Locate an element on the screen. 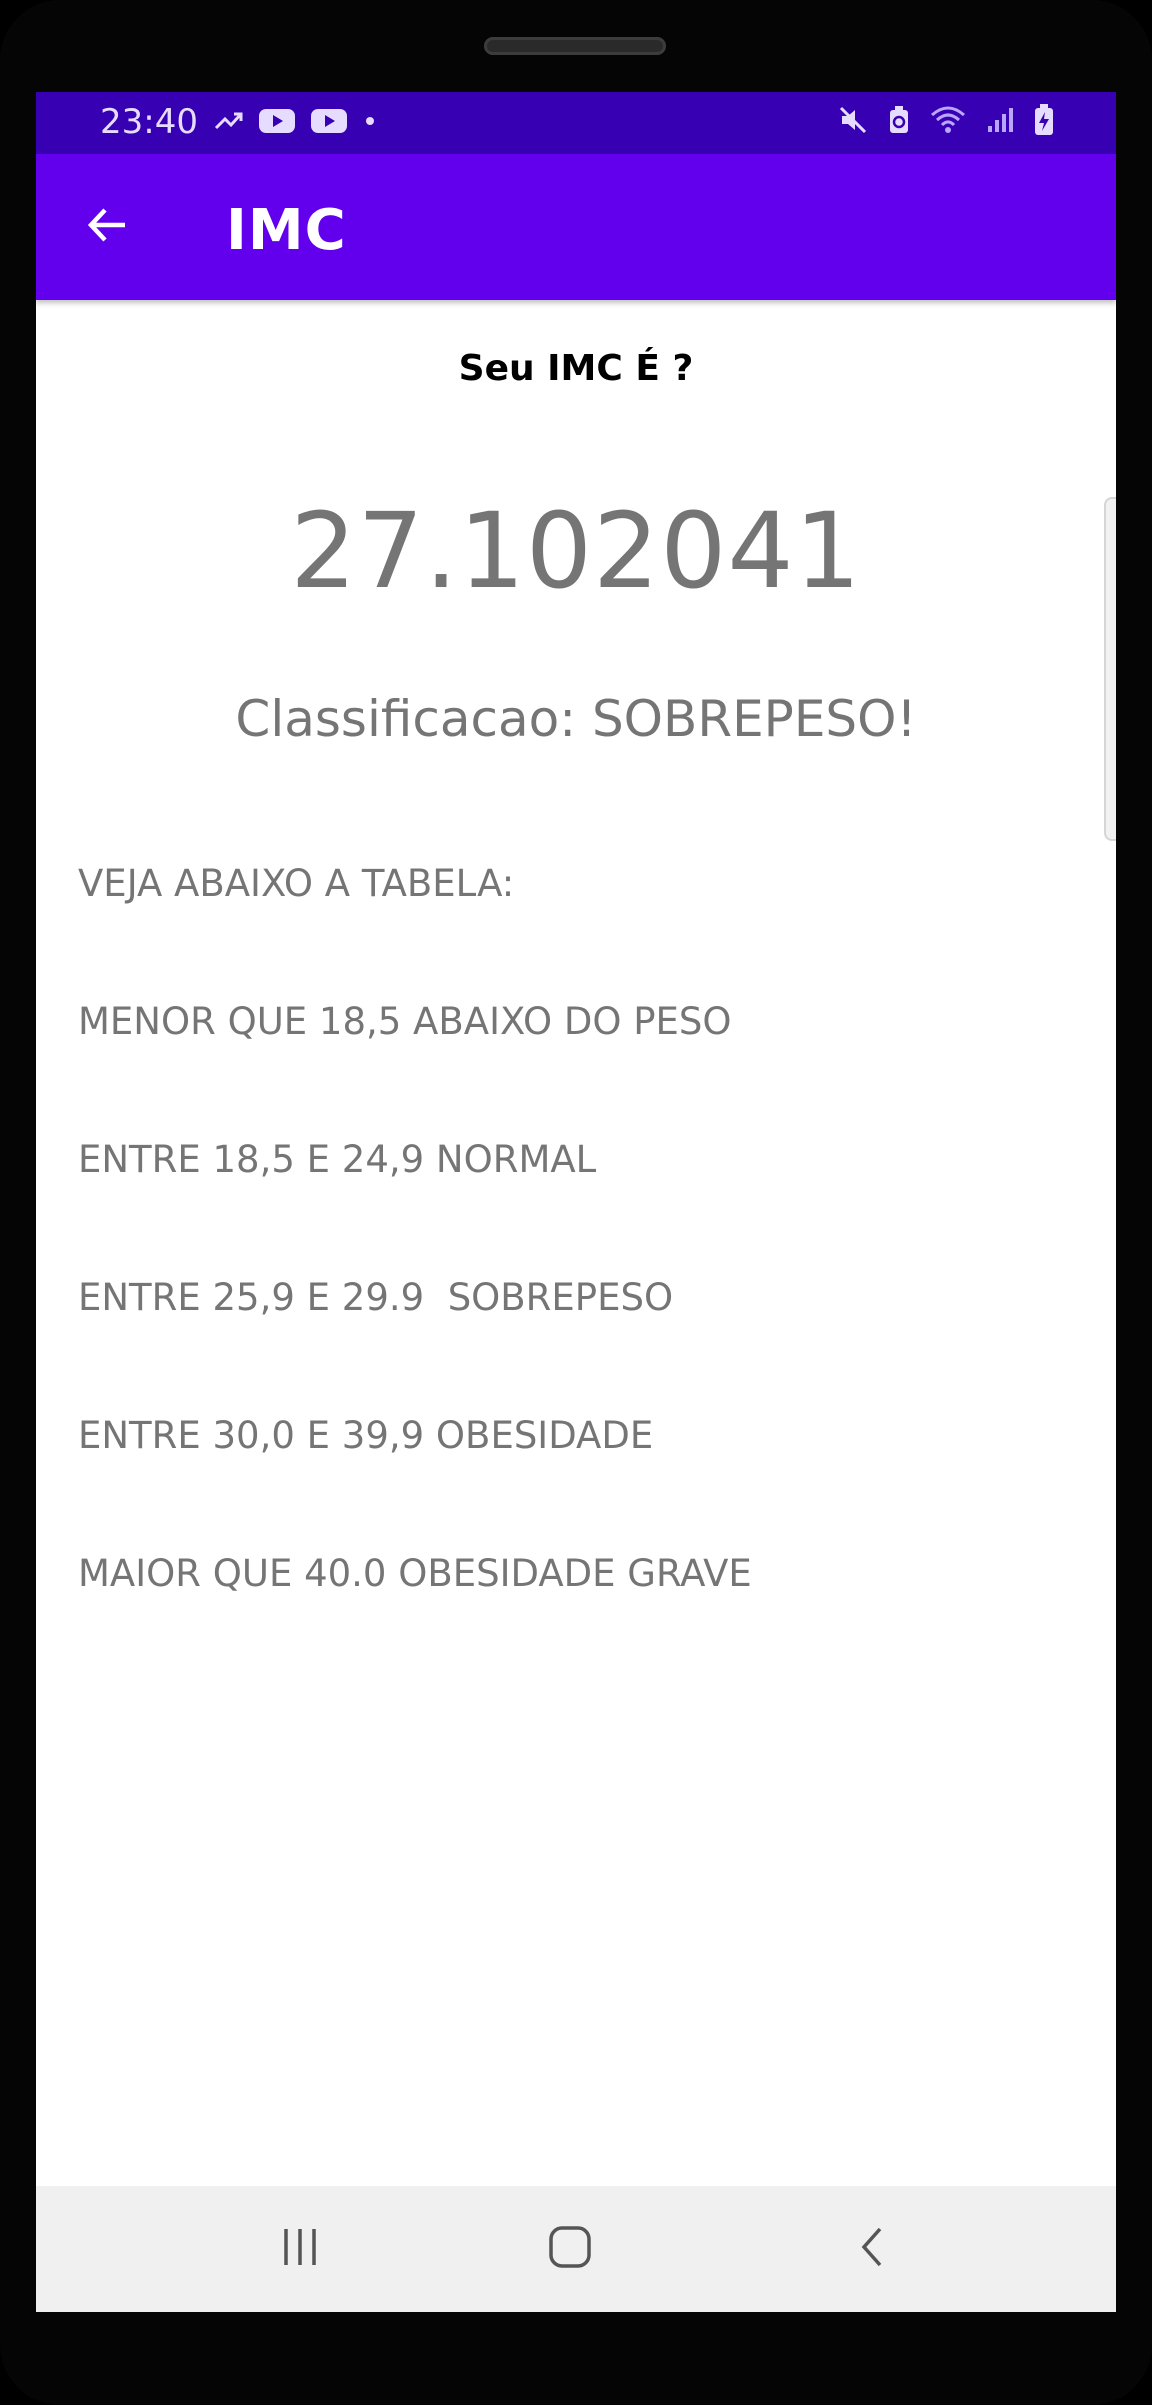  imc-value: 27.102041 is located at coordinates (576, 551).